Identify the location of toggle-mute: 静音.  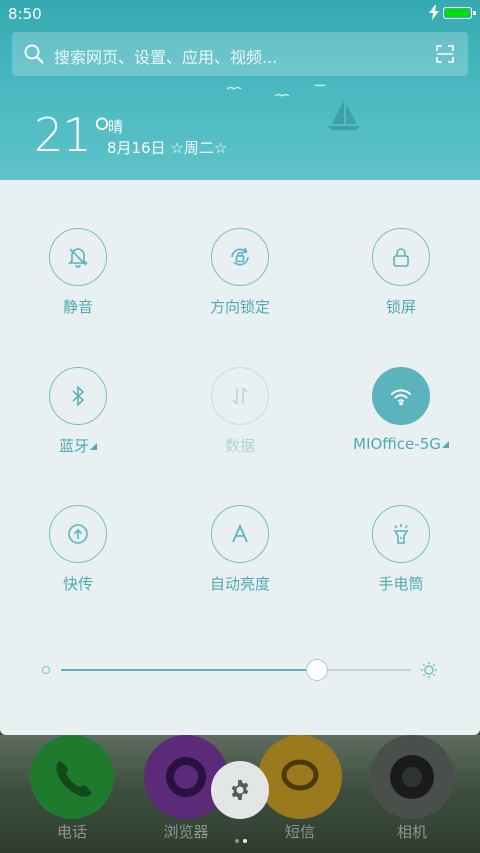
(78, 283).